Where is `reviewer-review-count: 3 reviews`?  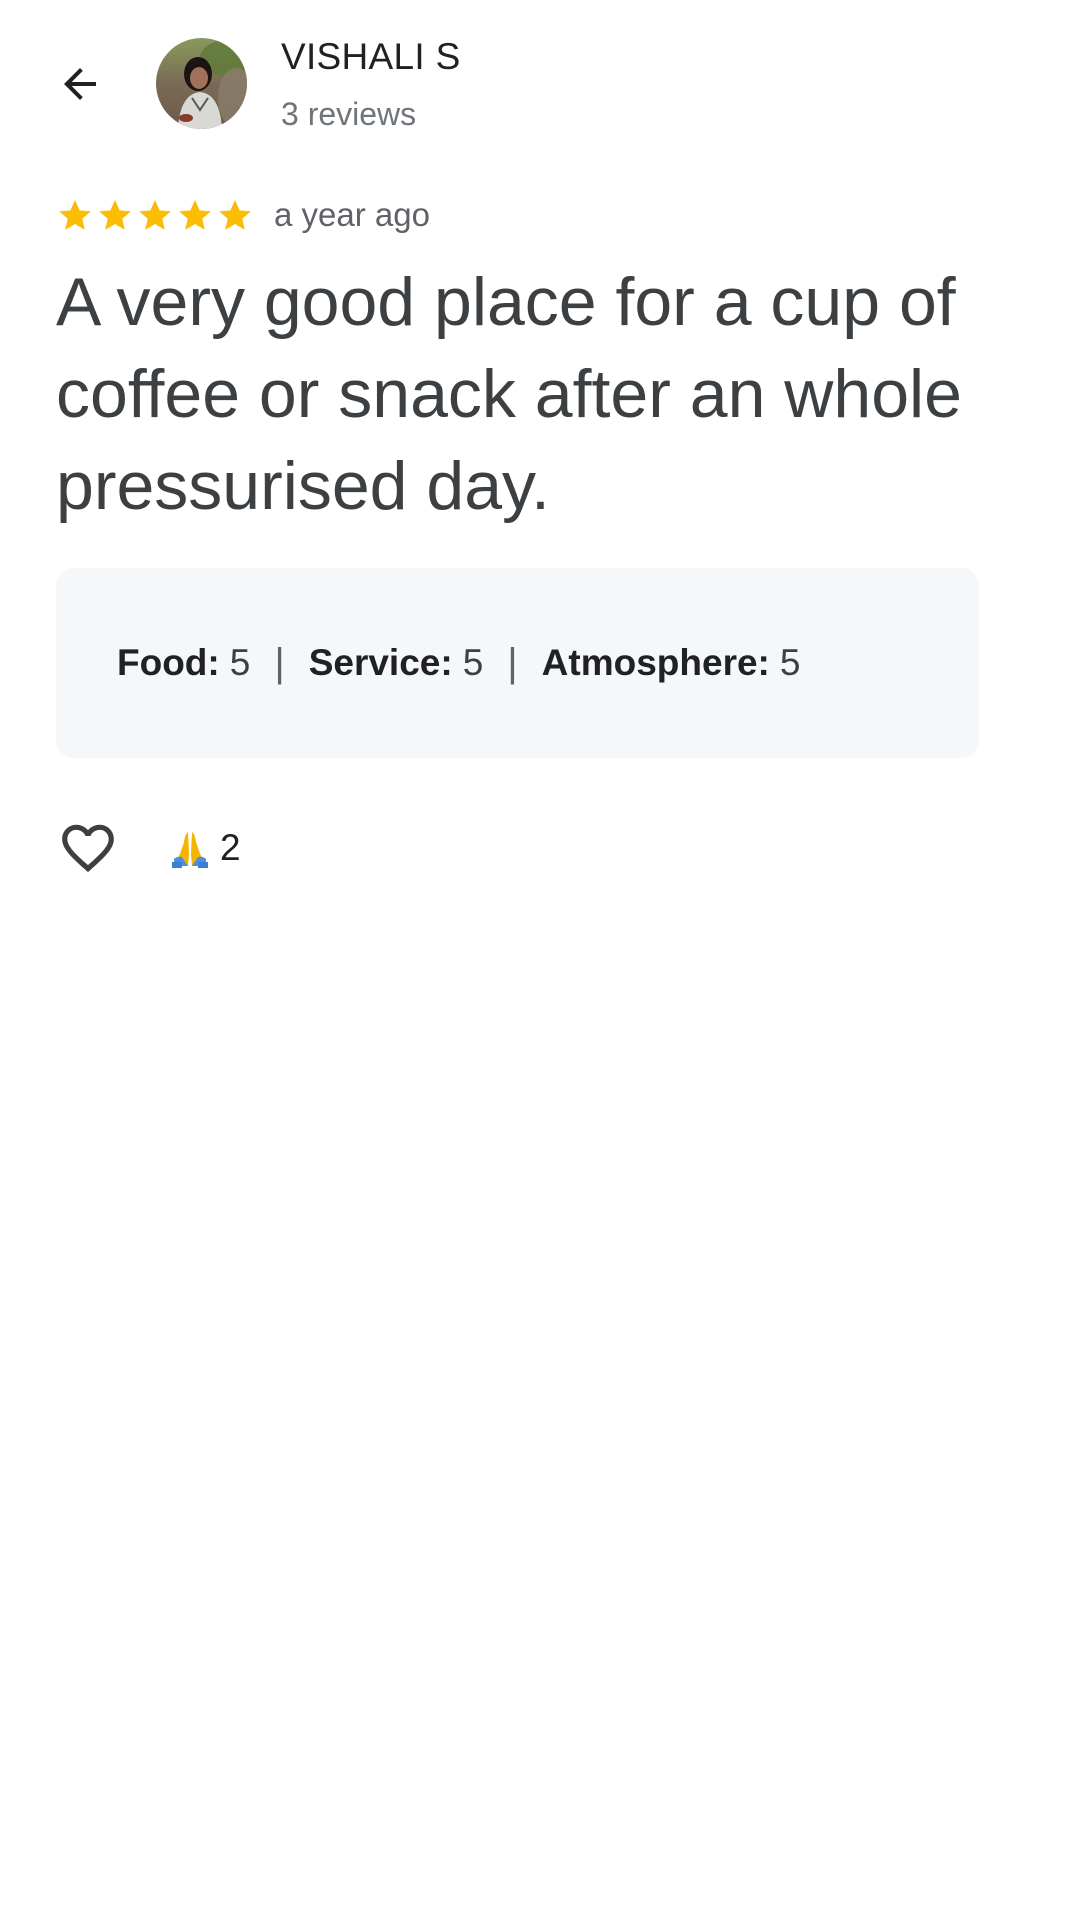
reviewer-review-count: 3 reviews is located at coordinates (349, 114).